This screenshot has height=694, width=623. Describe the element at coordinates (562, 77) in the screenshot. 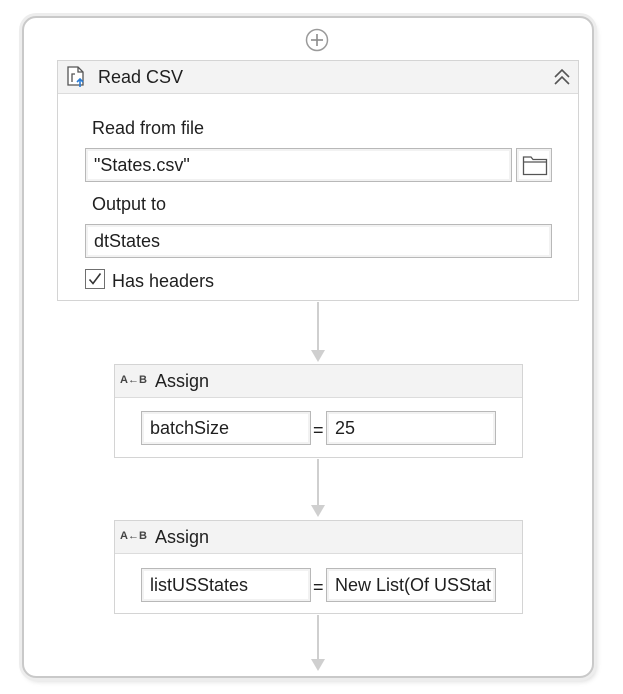

I see `collapse-icon` at that location.